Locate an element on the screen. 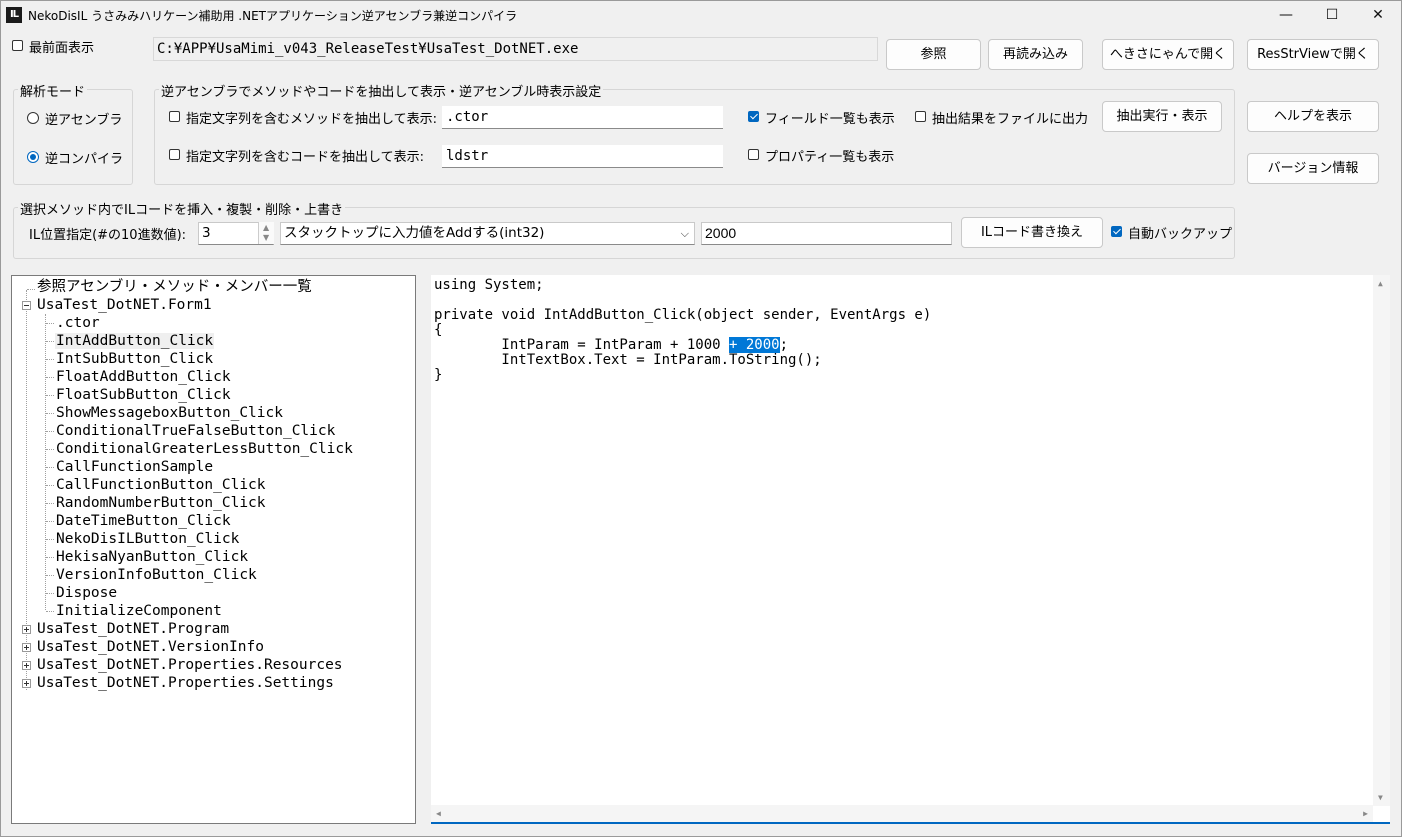  code-filter-checkbox is located at coordinates (174, 154).